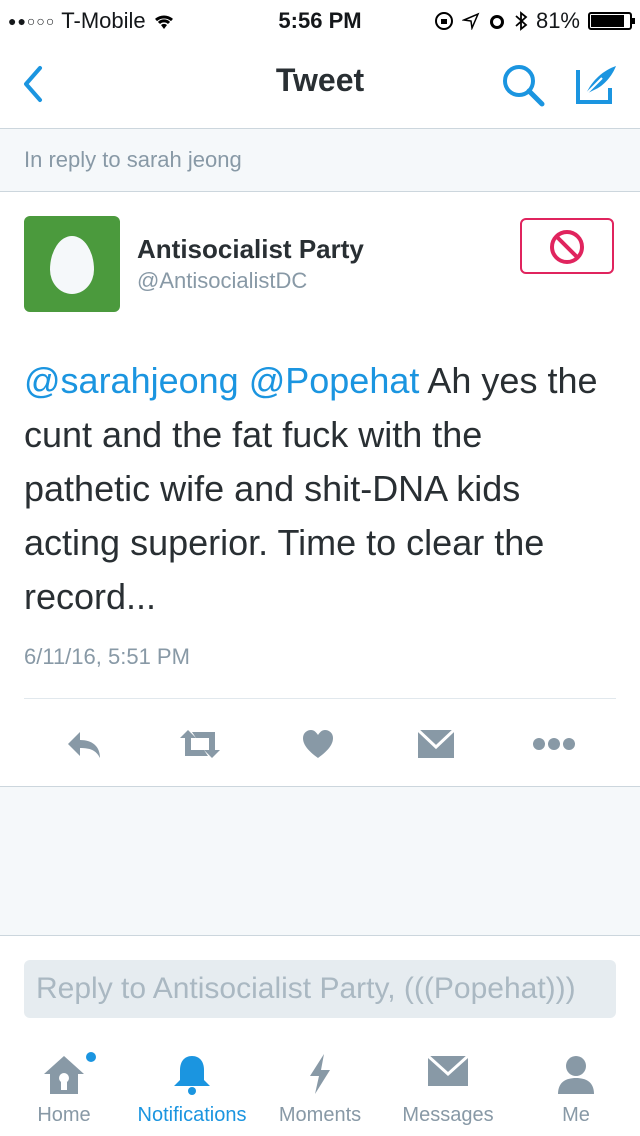 This screenshot has height=1136, width=640. What do you see at coordinates (192, 1115) in the screenshot?
I see `tab-label: Notifications` at bounding box center [192, 1115].